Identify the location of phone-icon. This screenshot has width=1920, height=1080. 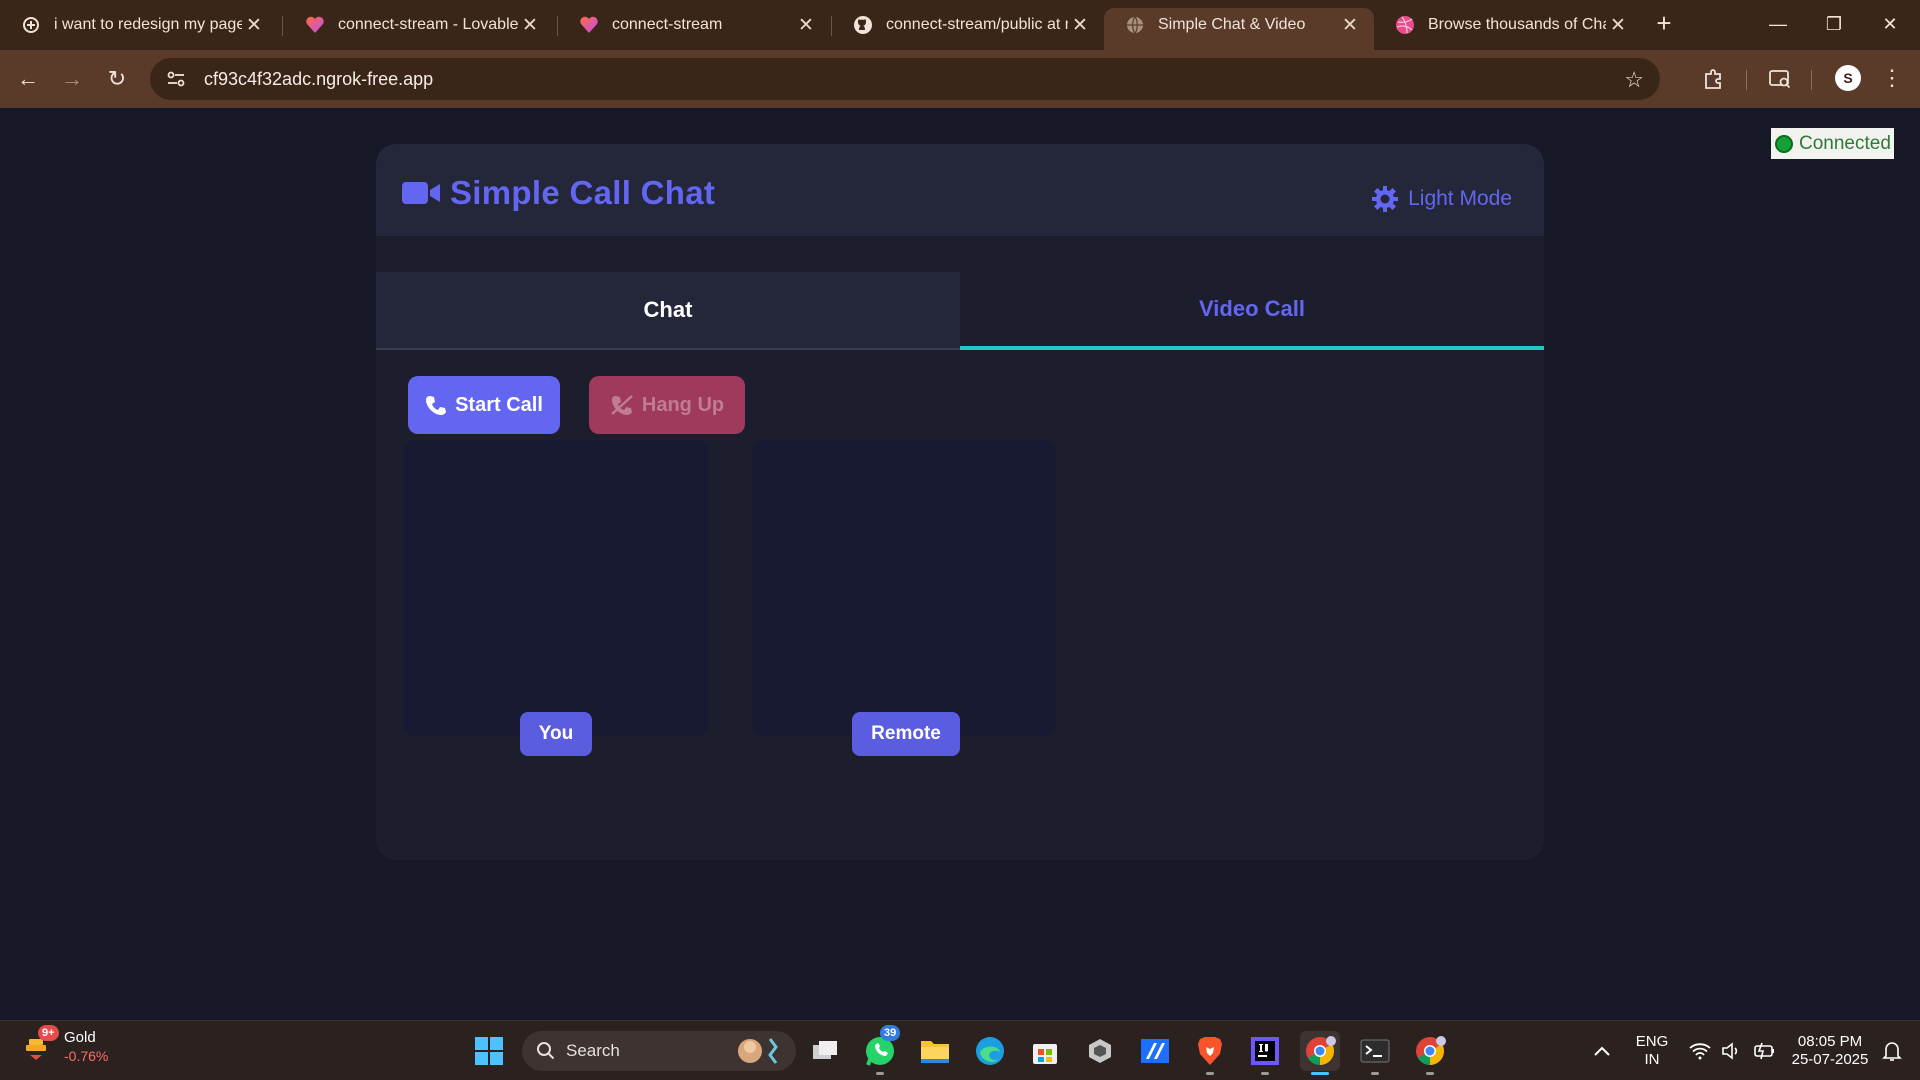
(436, 405).